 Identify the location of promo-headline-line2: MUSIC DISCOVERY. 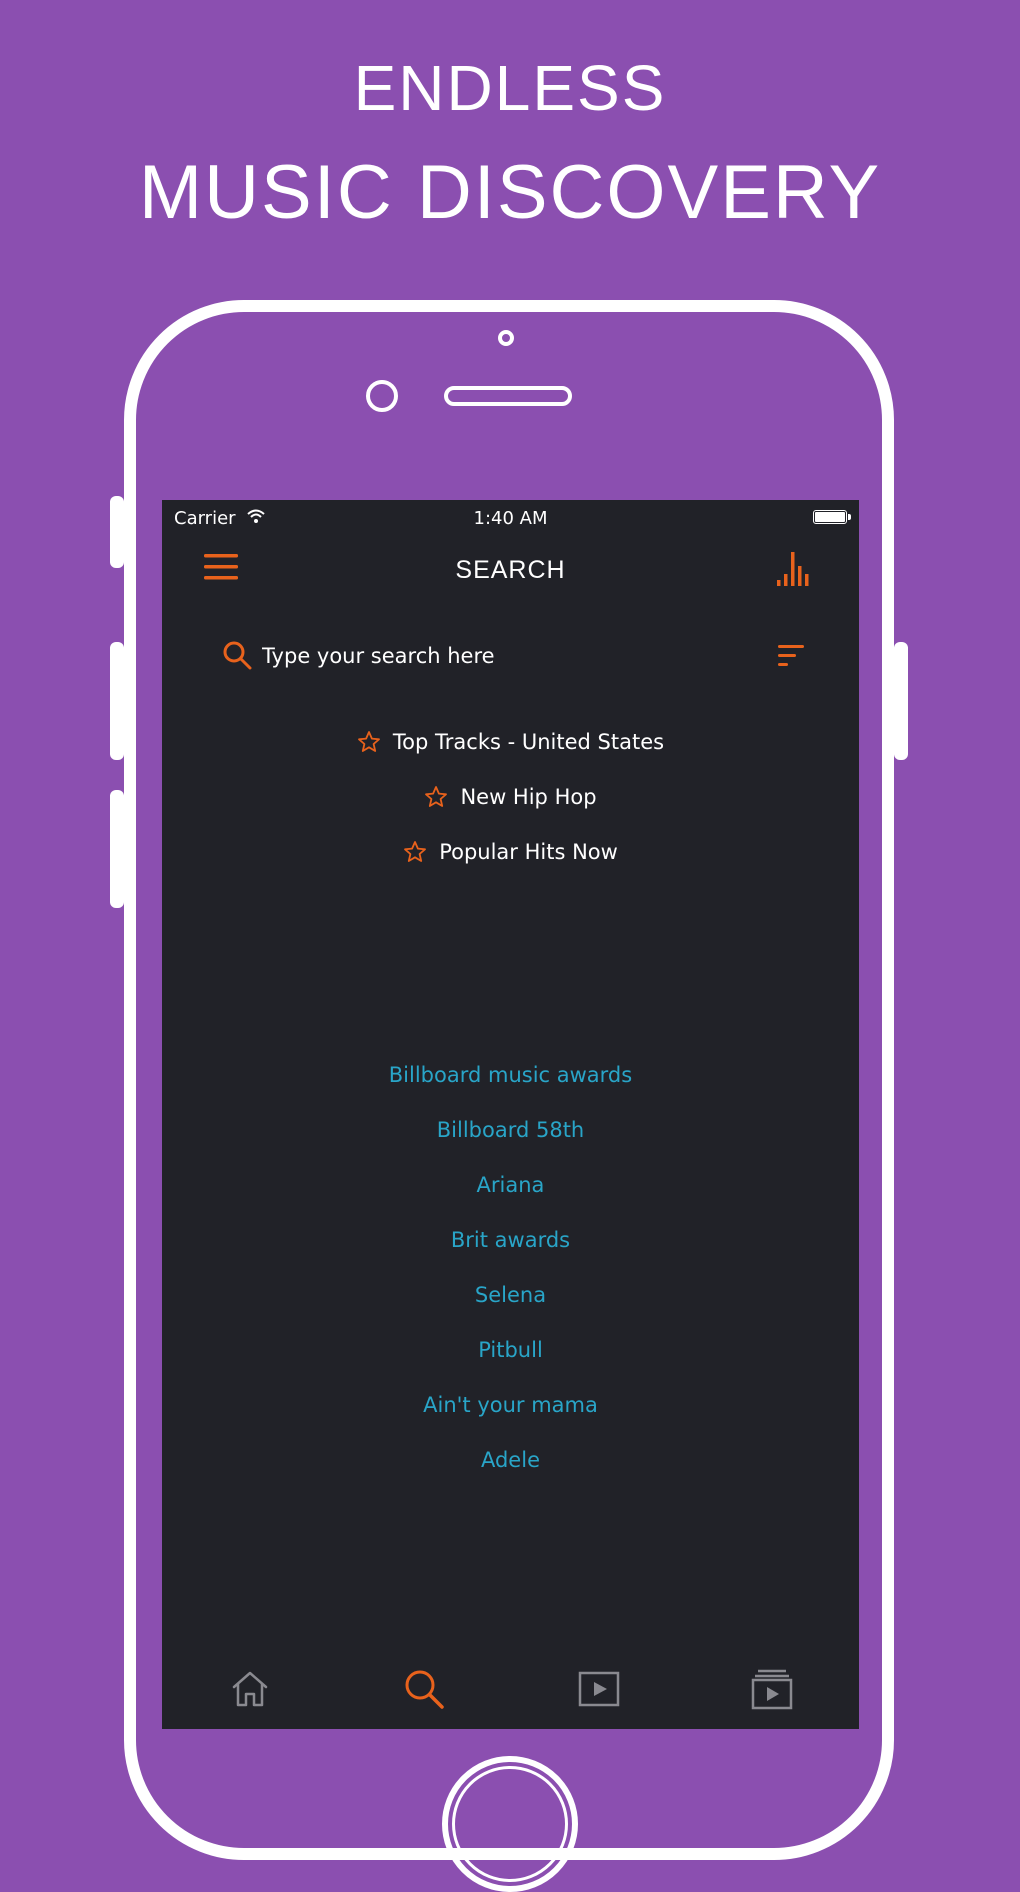
(510, 192).